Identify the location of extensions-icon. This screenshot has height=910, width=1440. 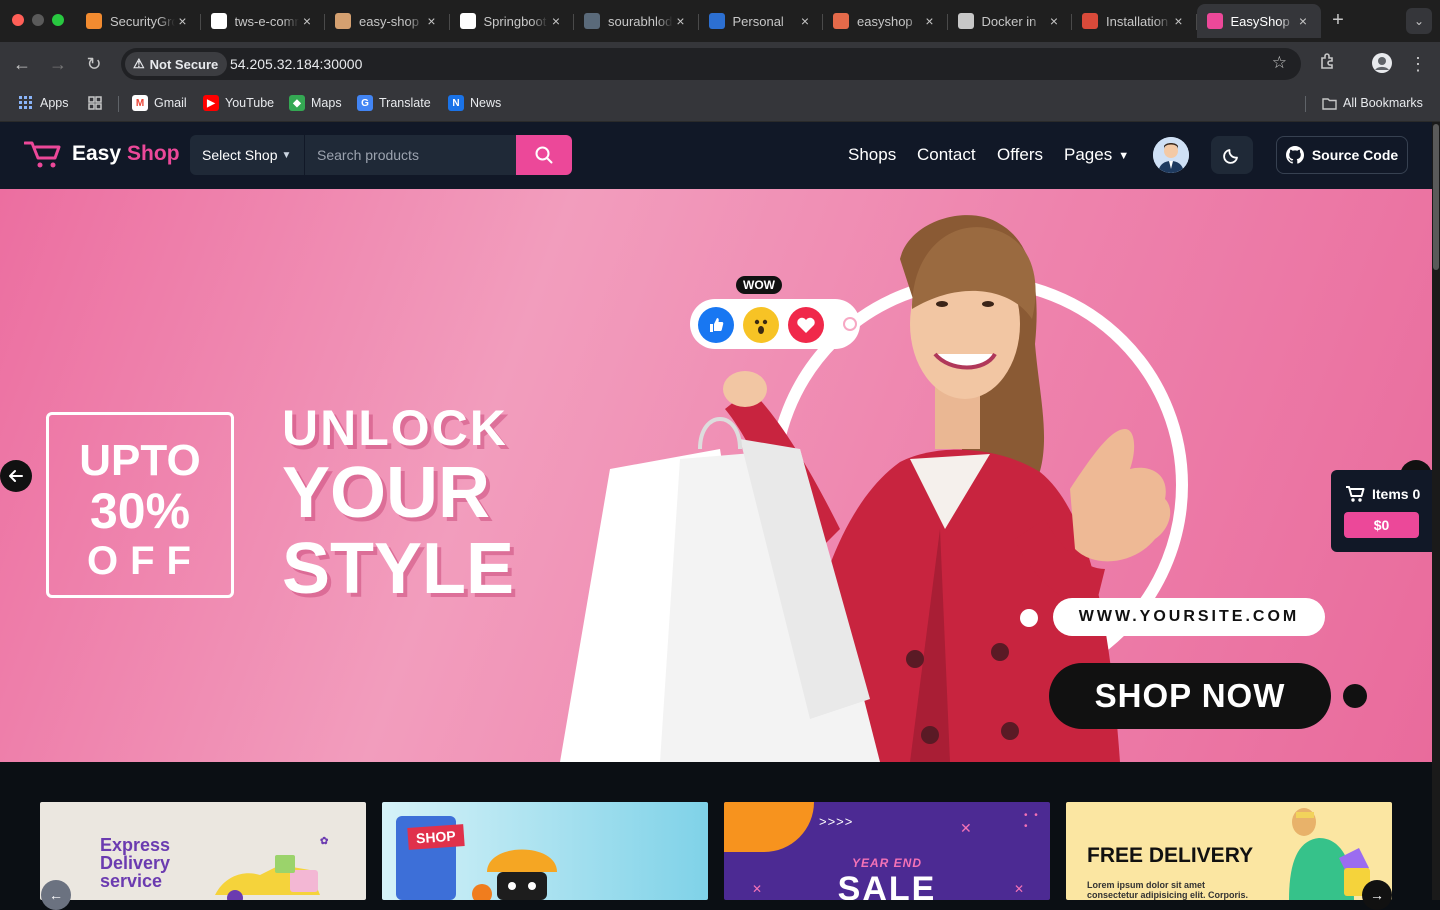
(1328, 64).